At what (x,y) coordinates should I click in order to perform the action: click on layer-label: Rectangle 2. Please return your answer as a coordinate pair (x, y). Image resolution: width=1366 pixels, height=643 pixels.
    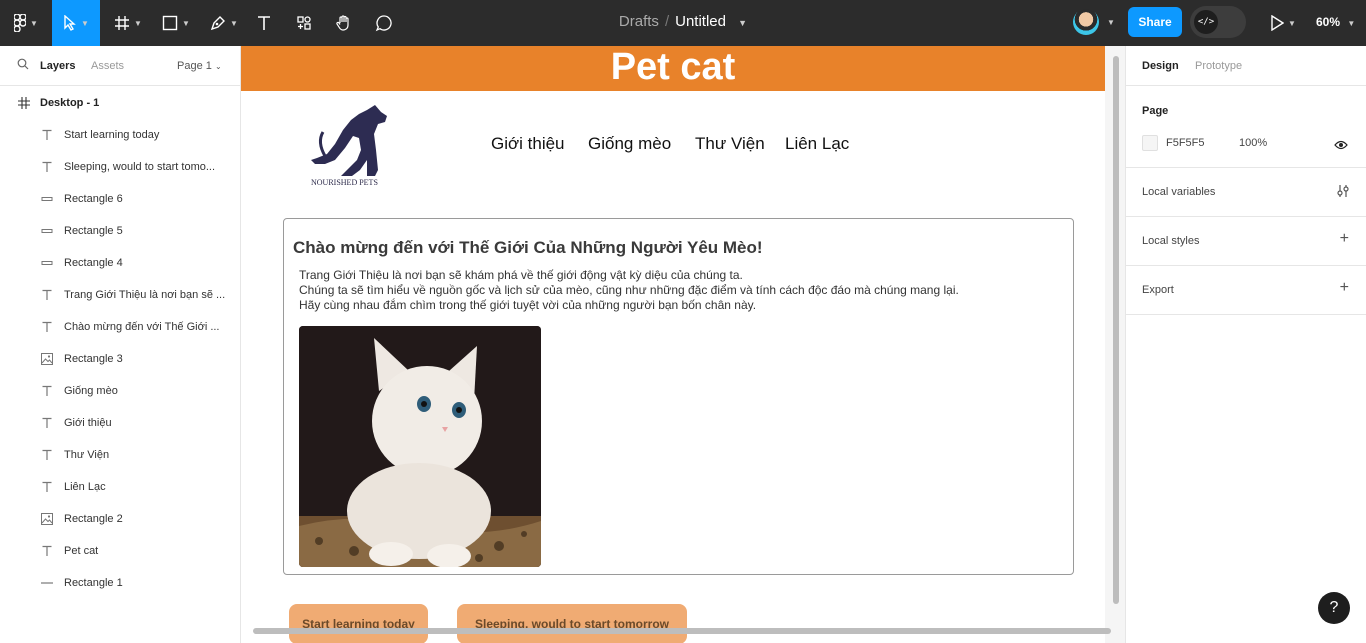
    Looking at the image, I should click on (93, 519).